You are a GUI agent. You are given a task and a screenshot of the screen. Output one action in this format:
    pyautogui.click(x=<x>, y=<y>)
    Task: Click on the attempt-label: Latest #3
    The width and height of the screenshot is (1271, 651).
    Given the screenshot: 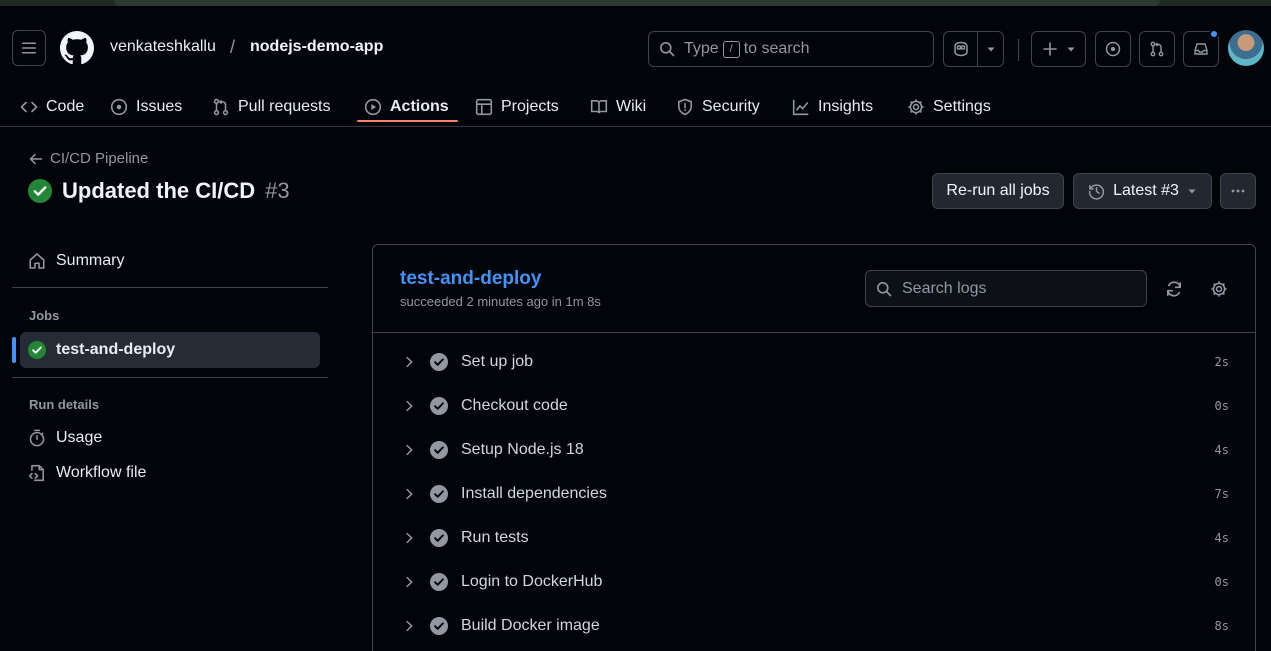 What is the action you would take?
    pyautogui.click(x=1146, y=190)
    